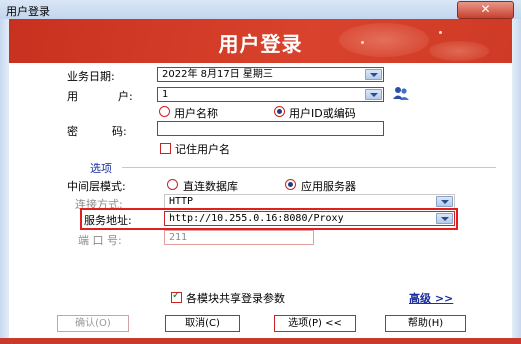 The height and width of the screenshot is (344, 521). I want to click on window-bottom-edge, so click(260, 341).